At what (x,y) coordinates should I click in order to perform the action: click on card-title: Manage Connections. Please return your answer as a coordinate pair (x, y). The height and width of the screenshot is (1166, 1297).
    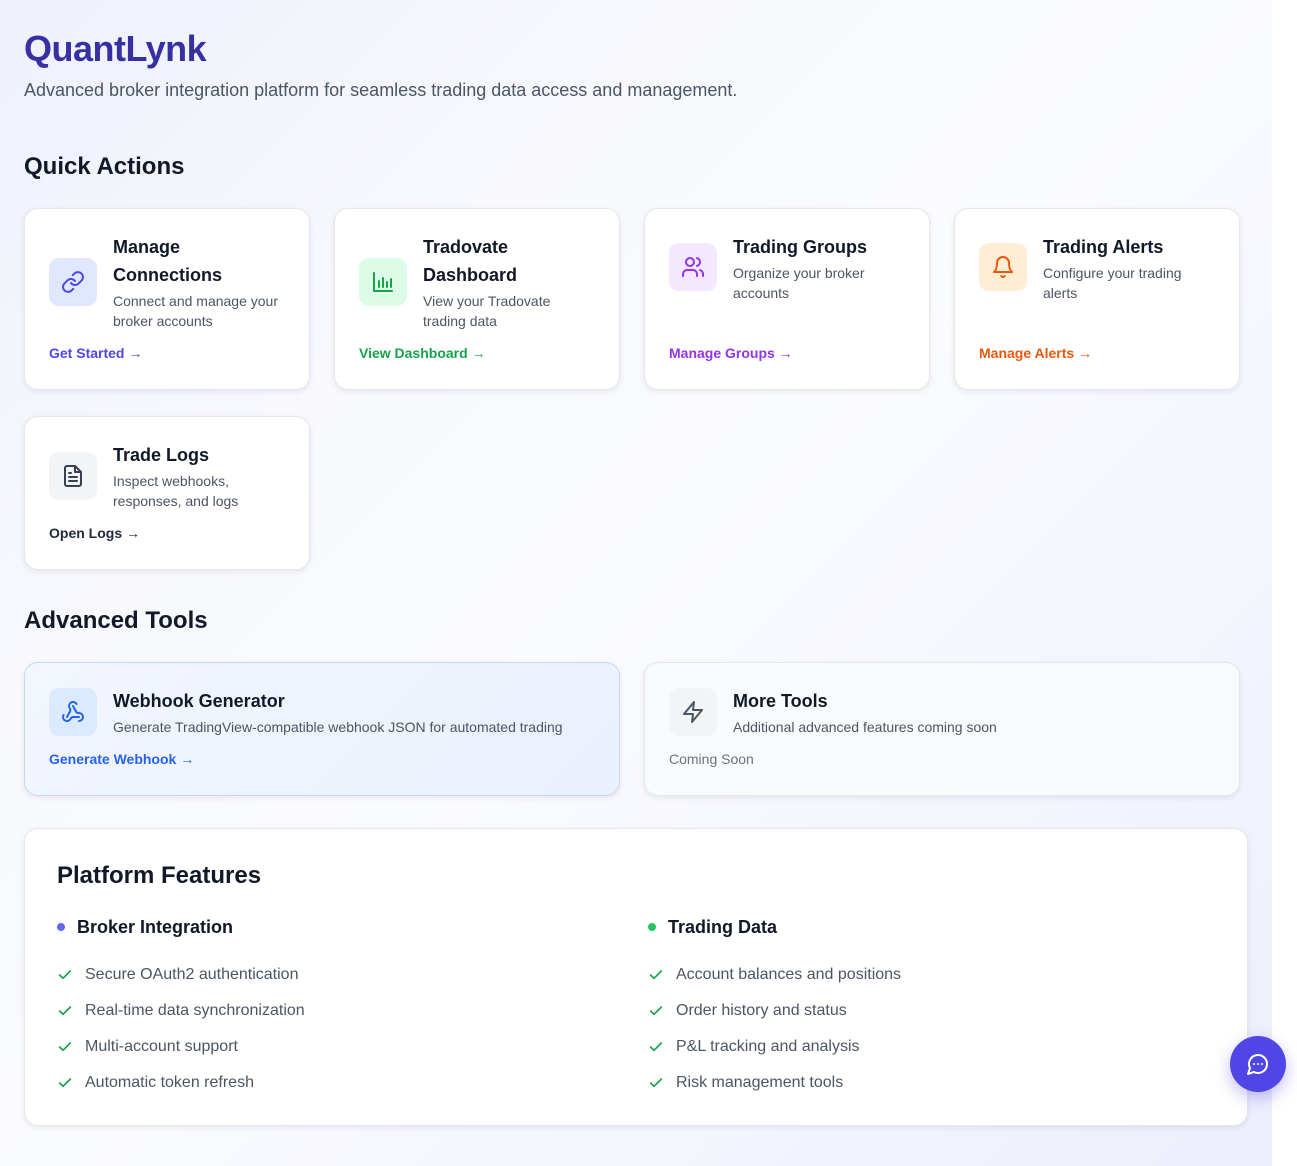
    Looking at the image, I should click on (168, 261).